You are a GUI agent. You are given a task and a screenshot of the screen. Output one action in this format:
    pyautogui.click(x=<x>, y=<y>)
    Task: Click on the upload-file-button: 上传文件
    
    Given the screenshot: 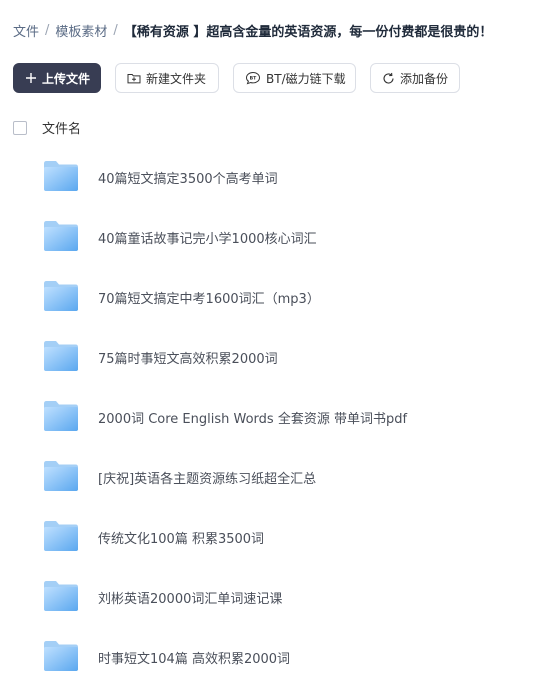 What is the action you would take?
    pyautogui.click(x=57, y=78)
    